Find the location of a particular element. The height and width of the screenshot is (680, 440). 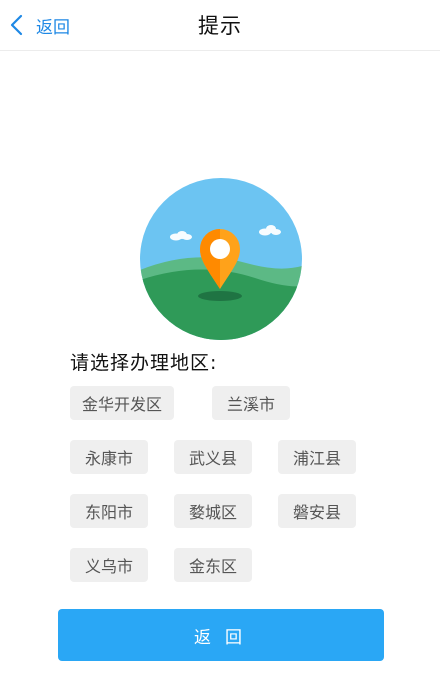

region-row: 金华开发区 兰溪市 is located at coordinates (230, 403).